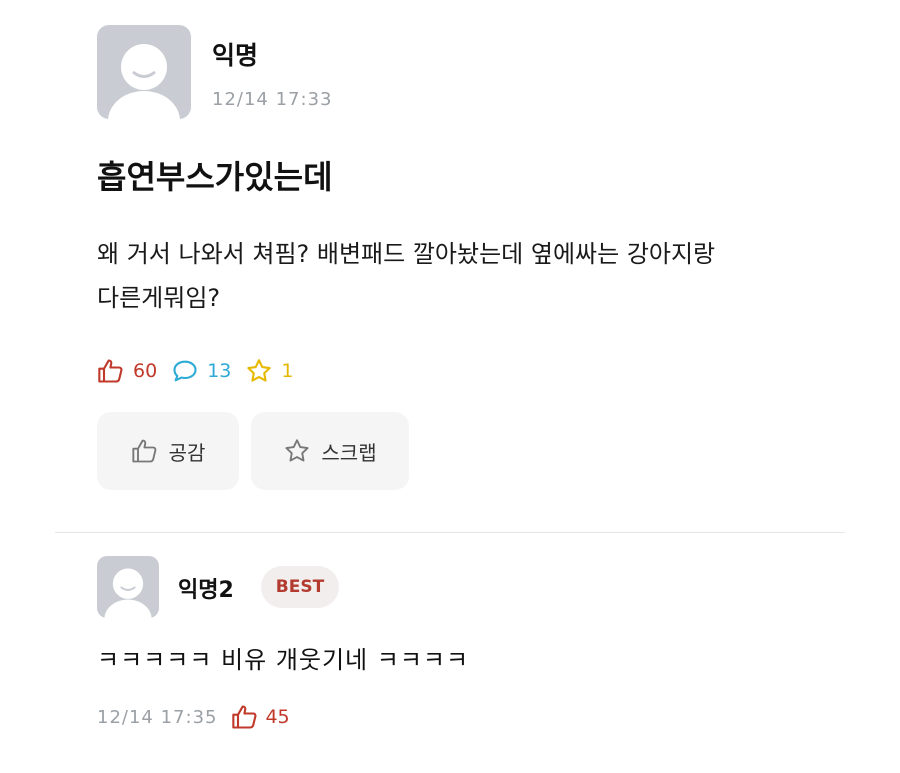  What do you see at coordinates (159, 298) in the screenshot?
I see `post-body-line: 다른게뭐임?` at bounding box center [159, 298].